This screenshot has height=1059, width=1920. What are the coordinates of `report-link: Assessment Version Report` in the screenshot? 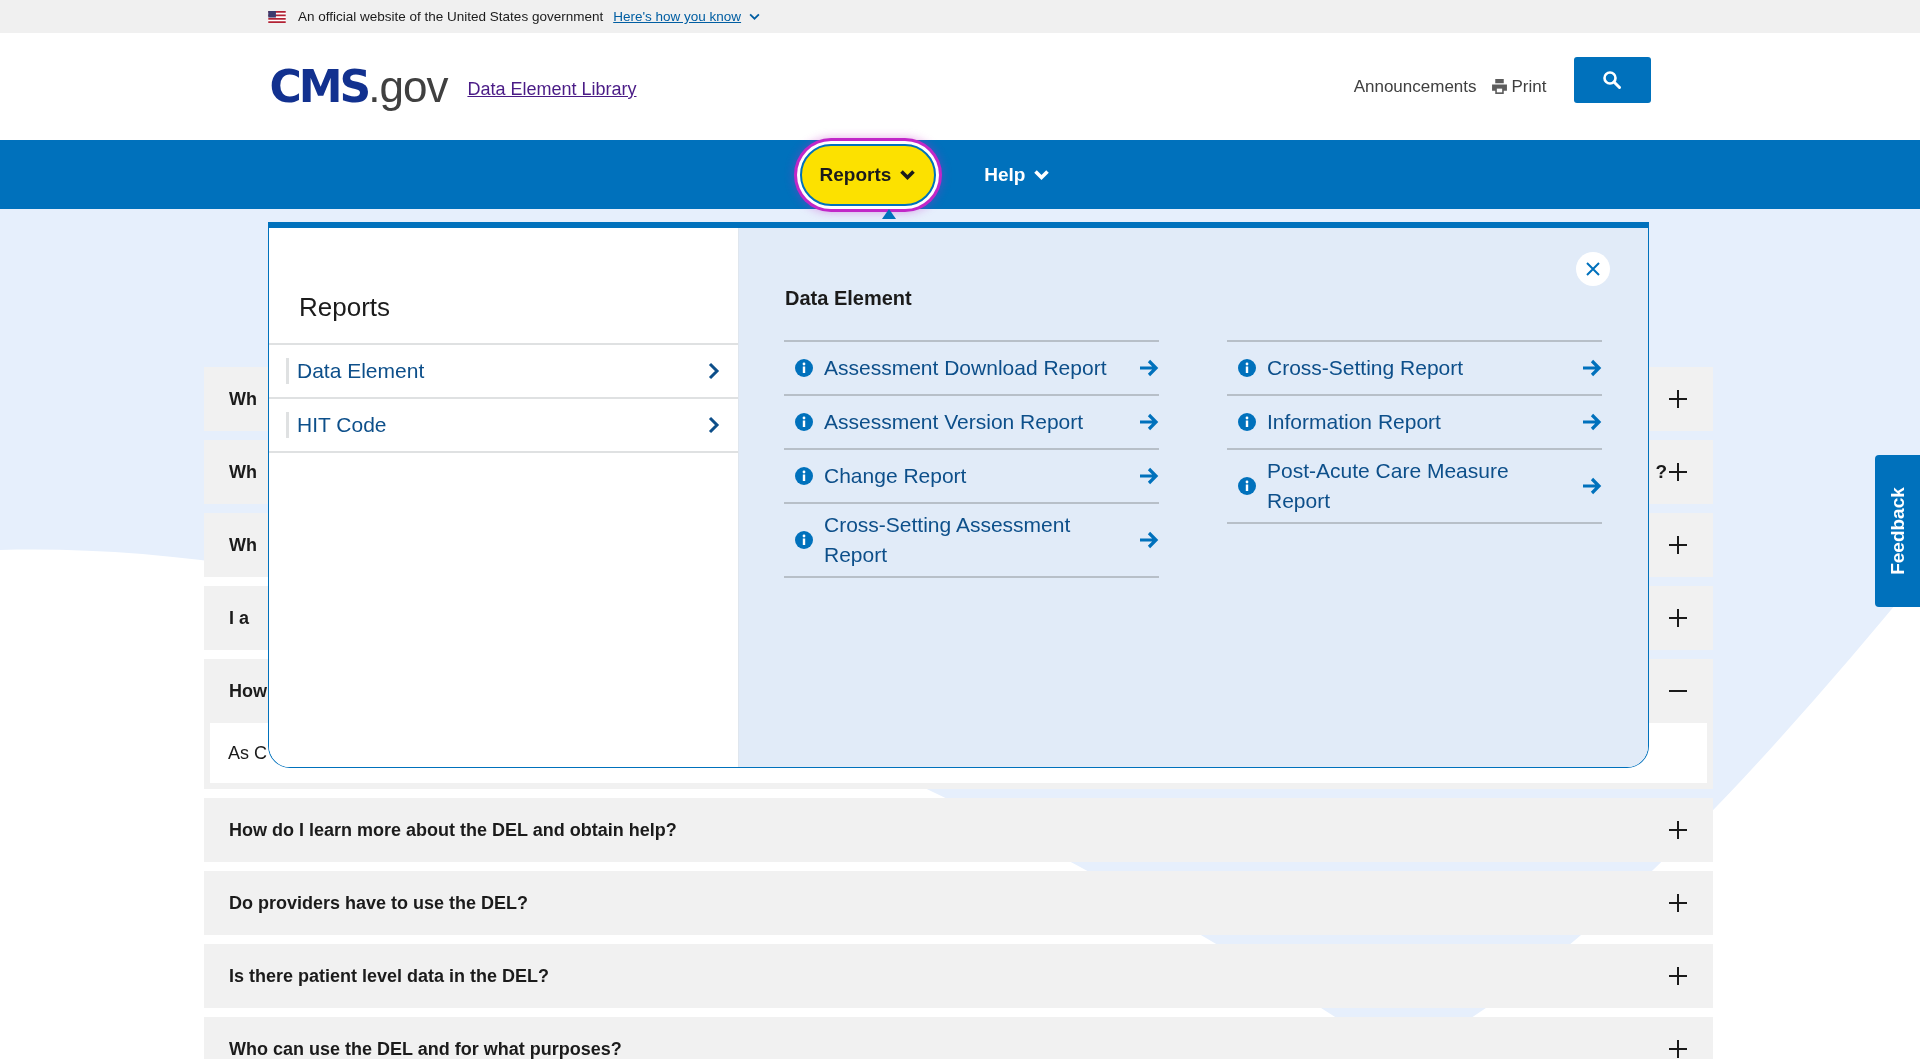 It's located at (971, 423).